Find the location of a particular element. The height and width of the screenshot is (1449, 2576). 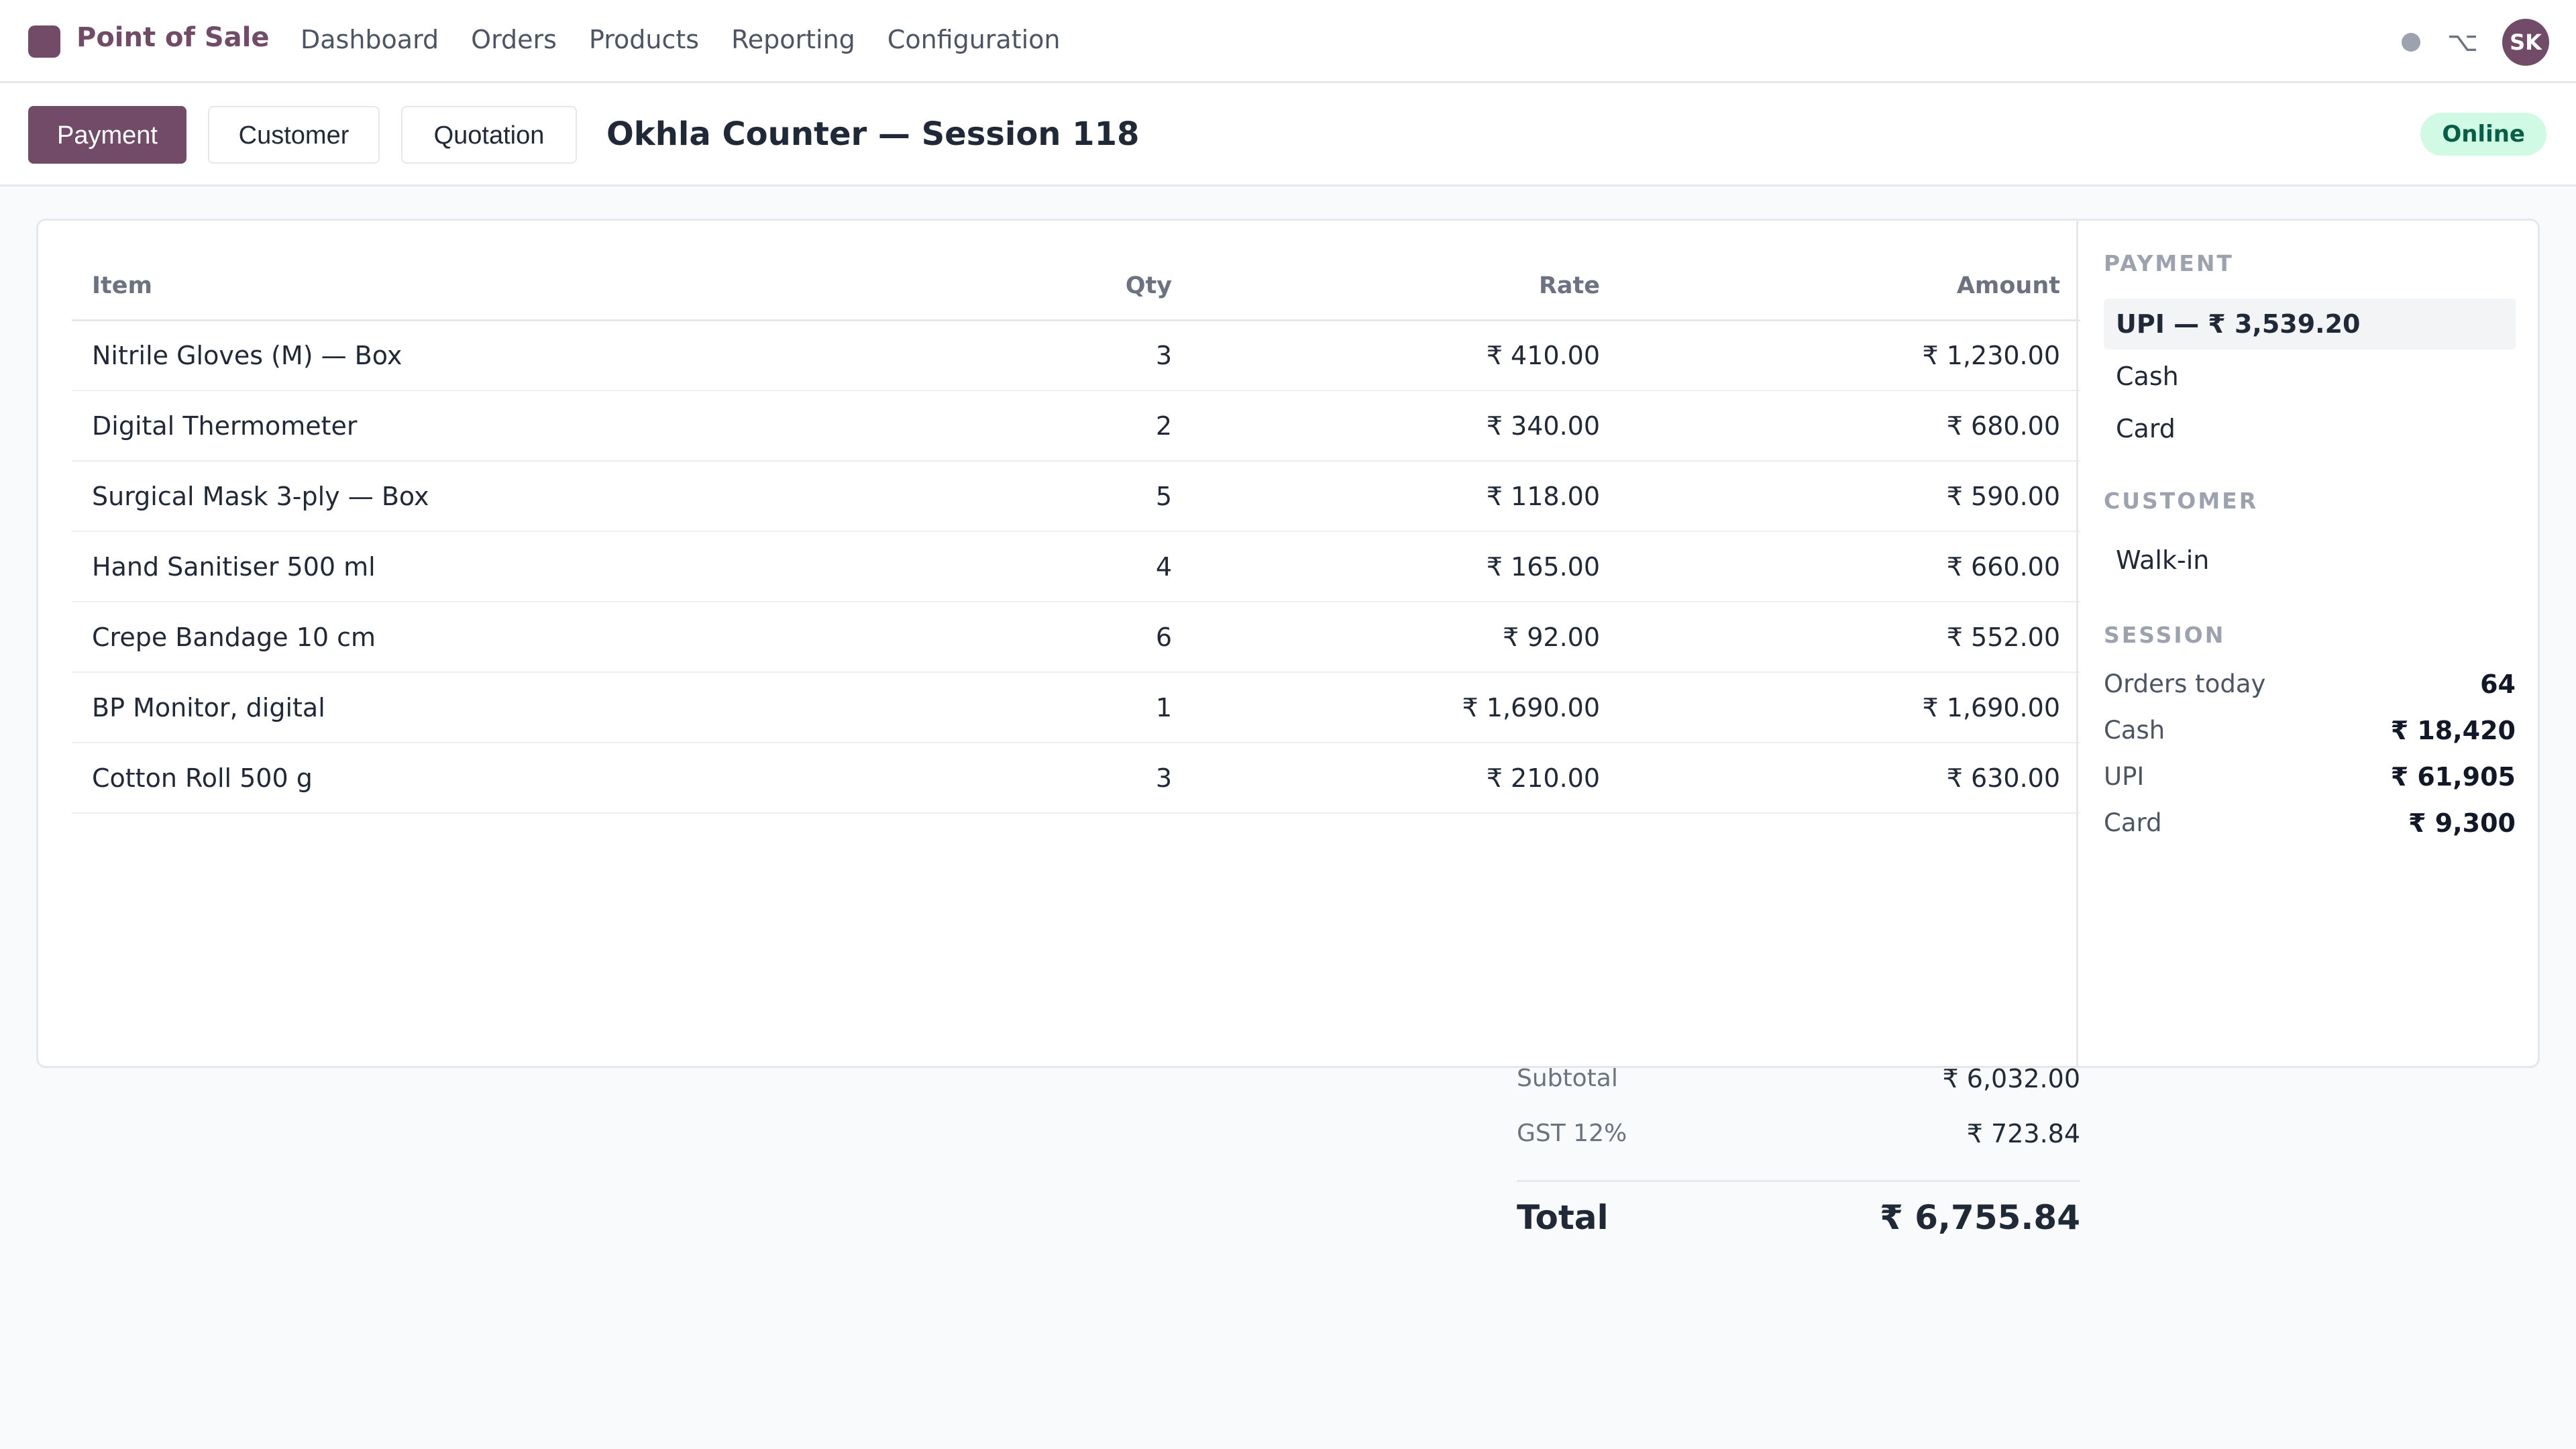

table-row: Cotton Roll 500 g 3 ₹ 210.00 ₹ 630.00 is located at coordinates (1076, 778).